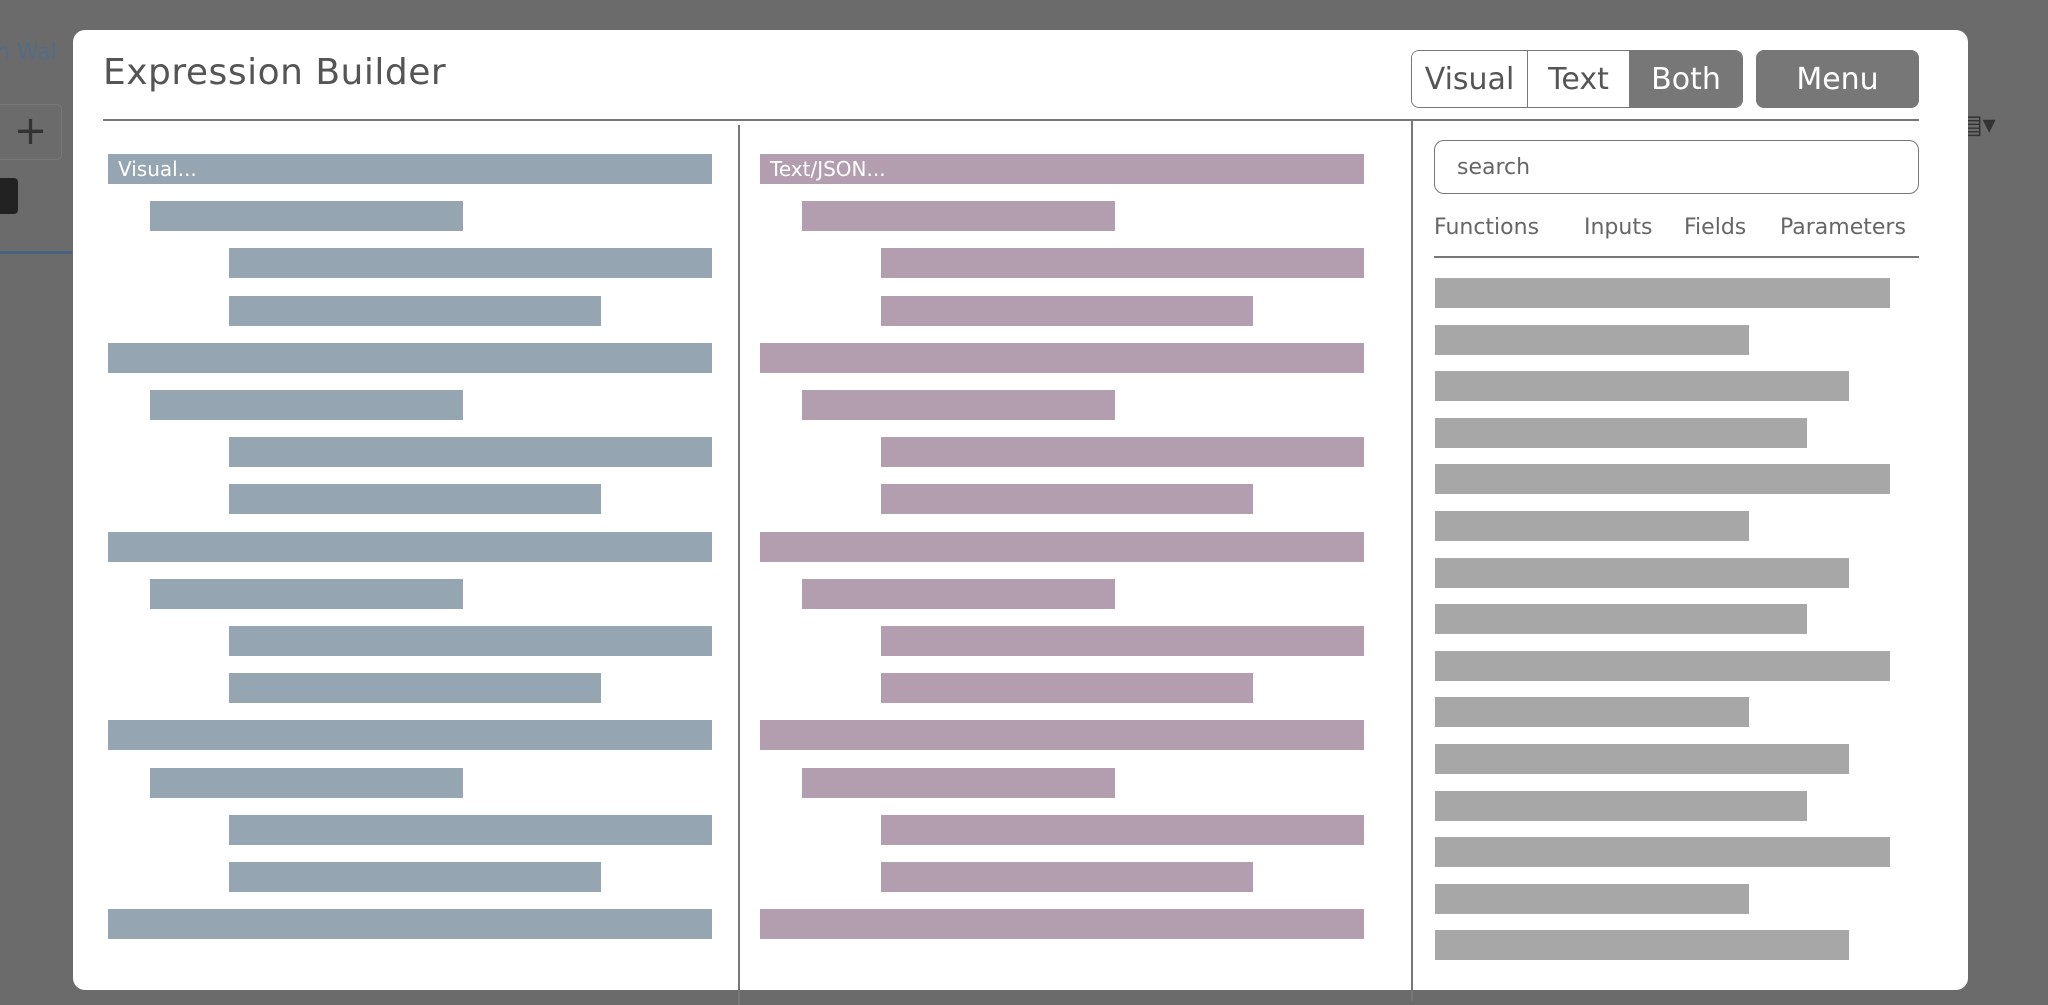  What do you see at coordinates (1412, 561) in the screenshot?
I see `panel-divider-right` at bounding box center [1412, 561].